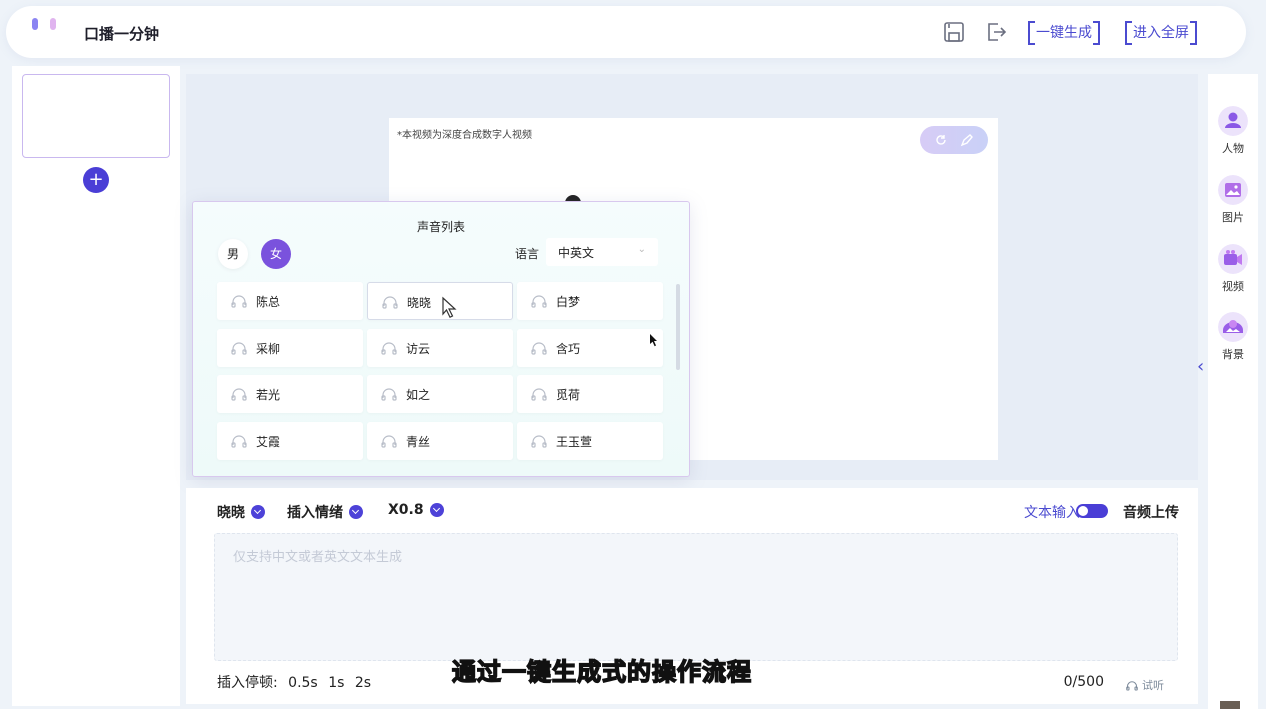  Describe the element at coordinates (406, 510) in the screenshot. I see `speed-value: X0.8` at that location.